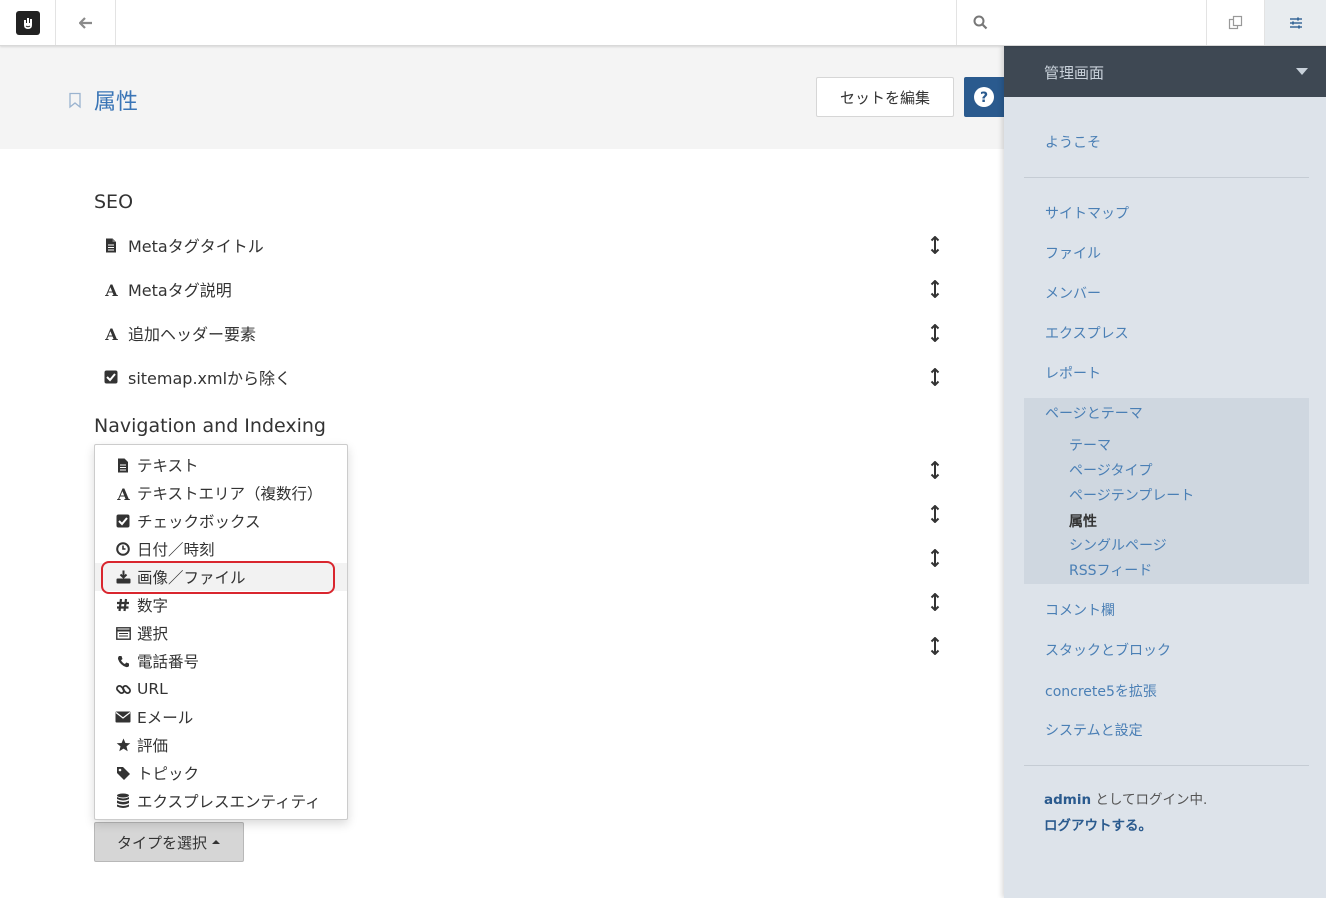  I want to click on nav-system-settings: システムと設定, so click(1094, 730).